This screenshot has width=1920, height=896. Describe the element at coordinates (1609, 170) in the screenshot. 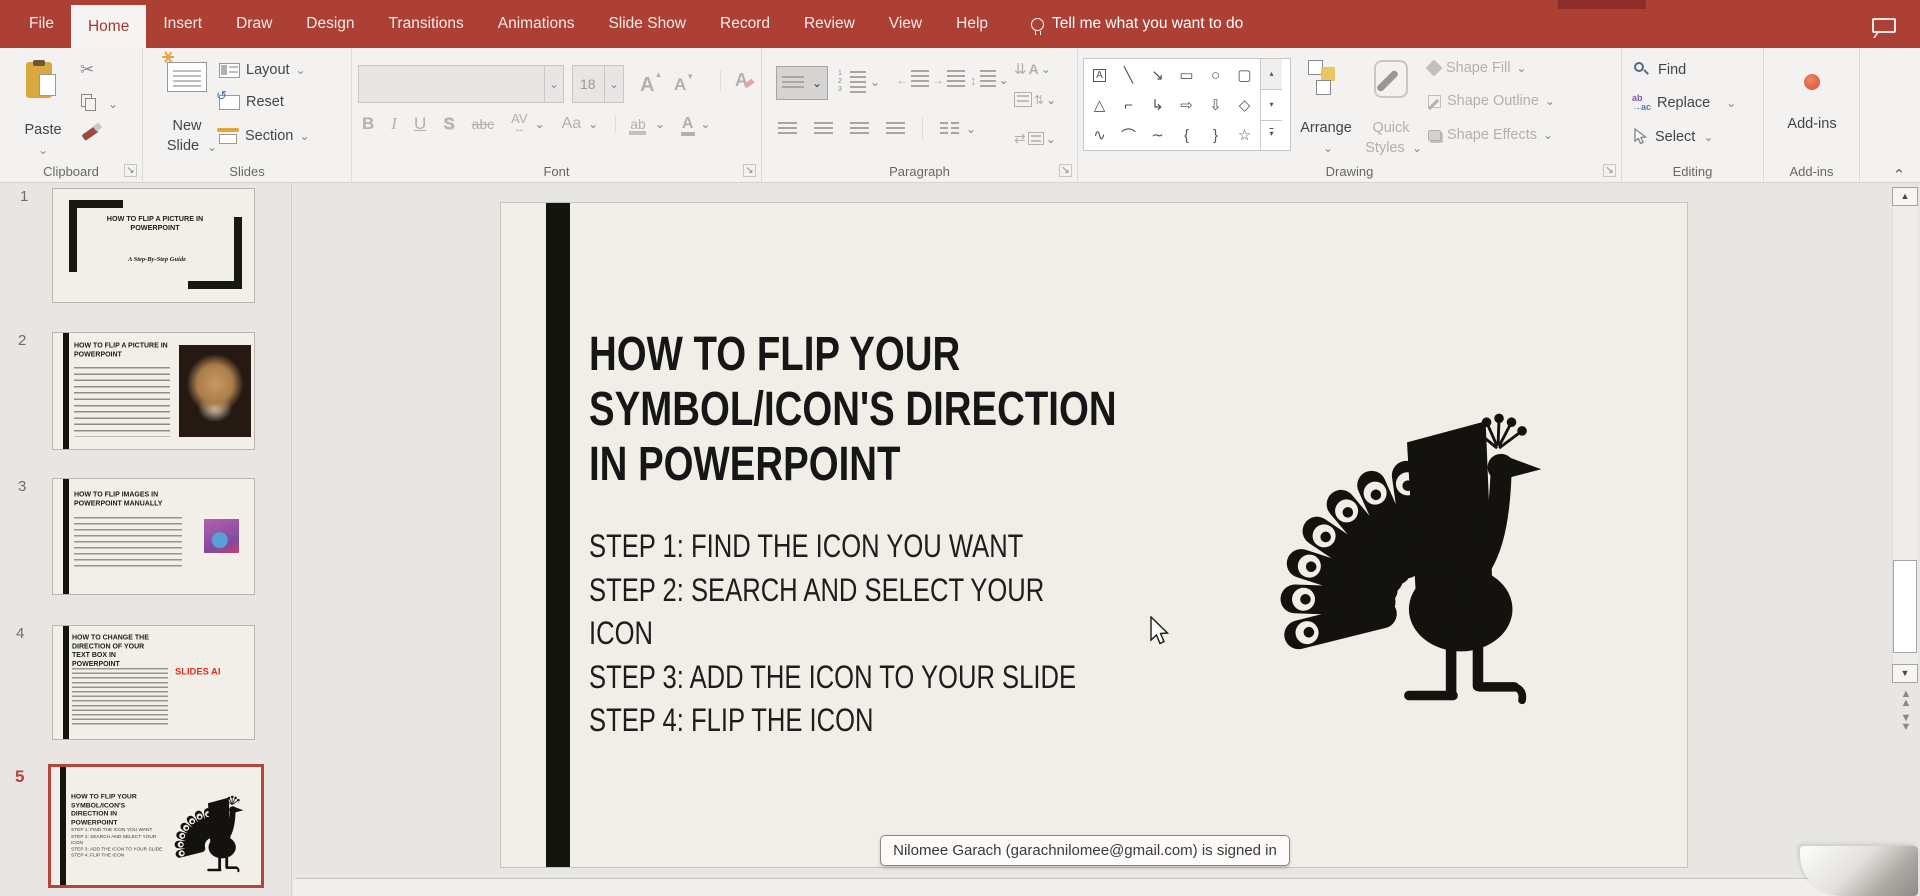

I see `drawing-dialog-launcher: ↘` at that location.